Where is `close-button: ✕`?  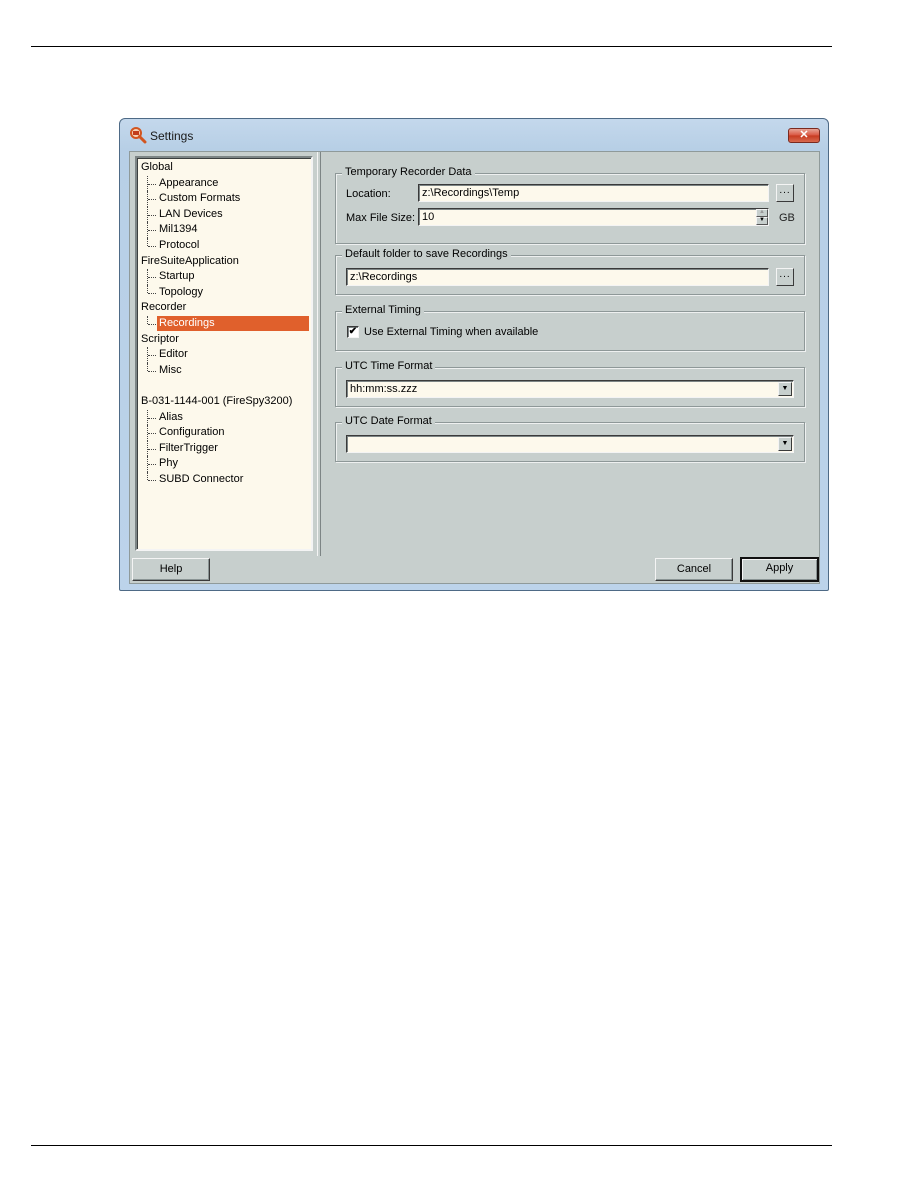
close-button: ✕ is located at coordinates (804, 135).